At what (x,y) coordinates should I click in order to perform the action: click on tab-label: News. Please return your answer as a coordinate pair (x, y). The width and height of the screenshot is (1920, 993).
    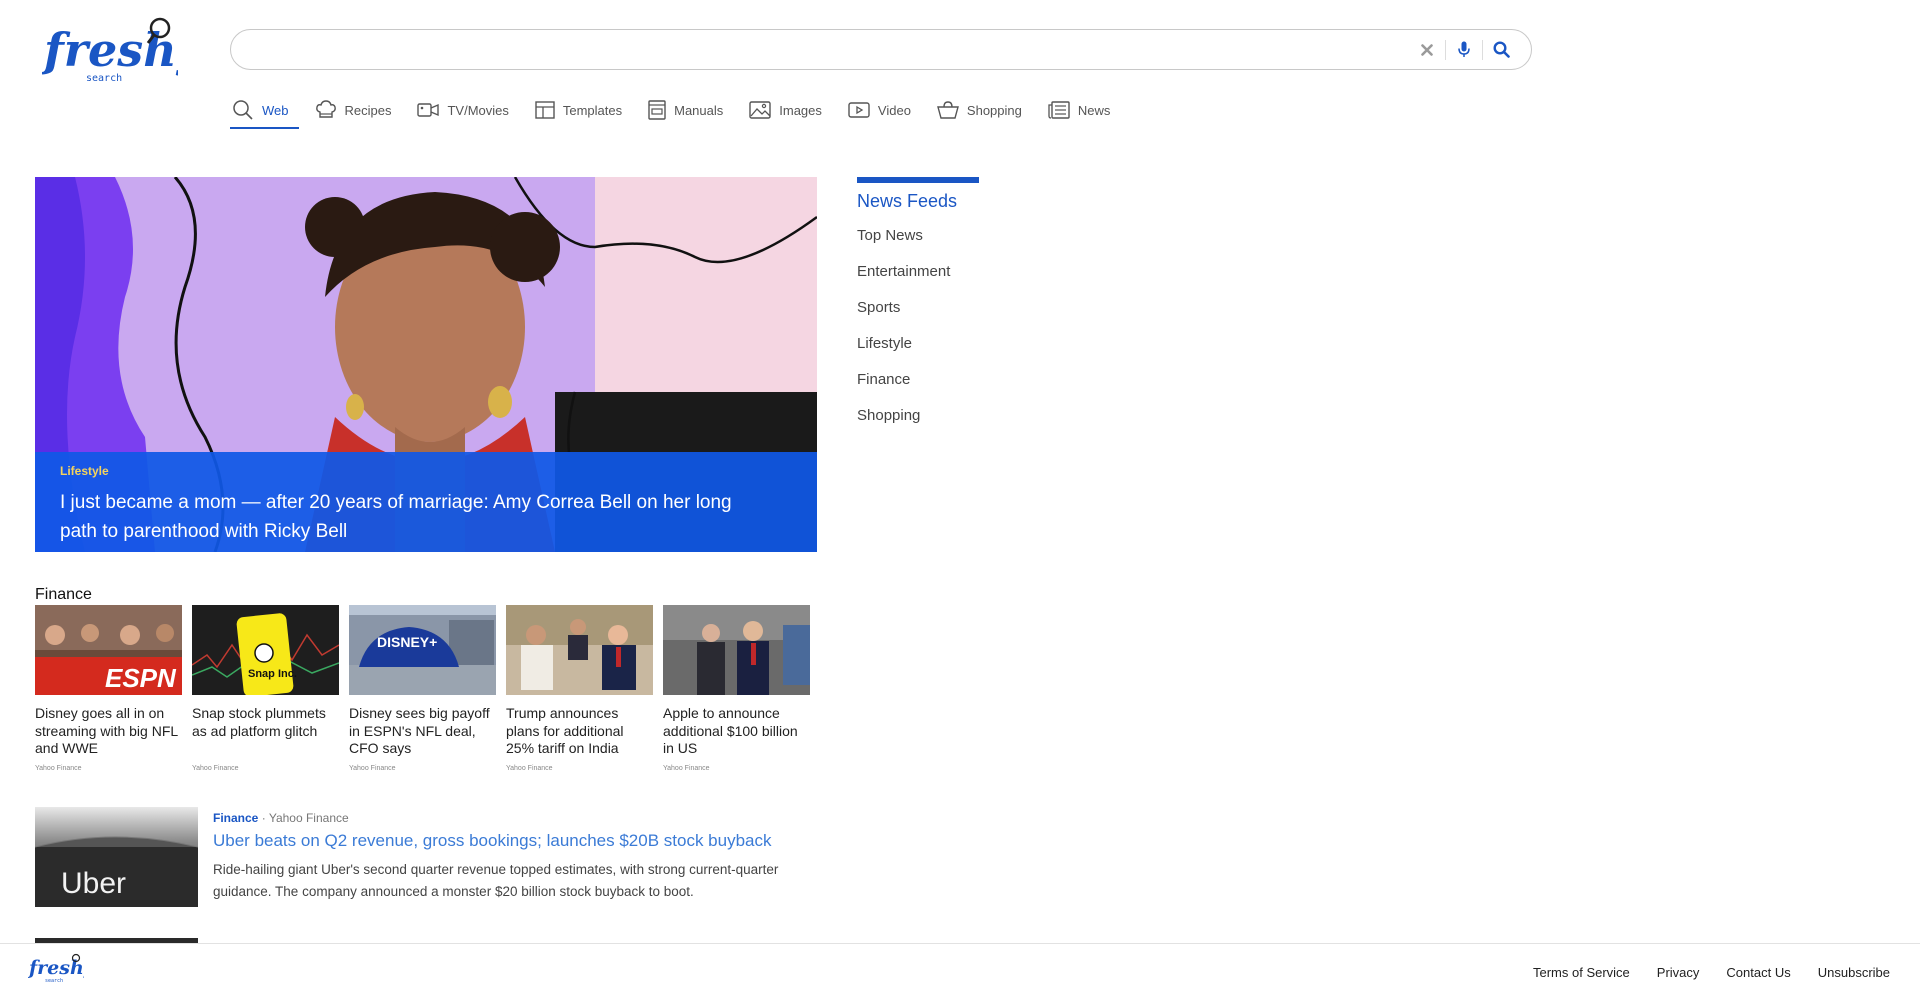
    Looking at the image, I should click on (1094, 110).